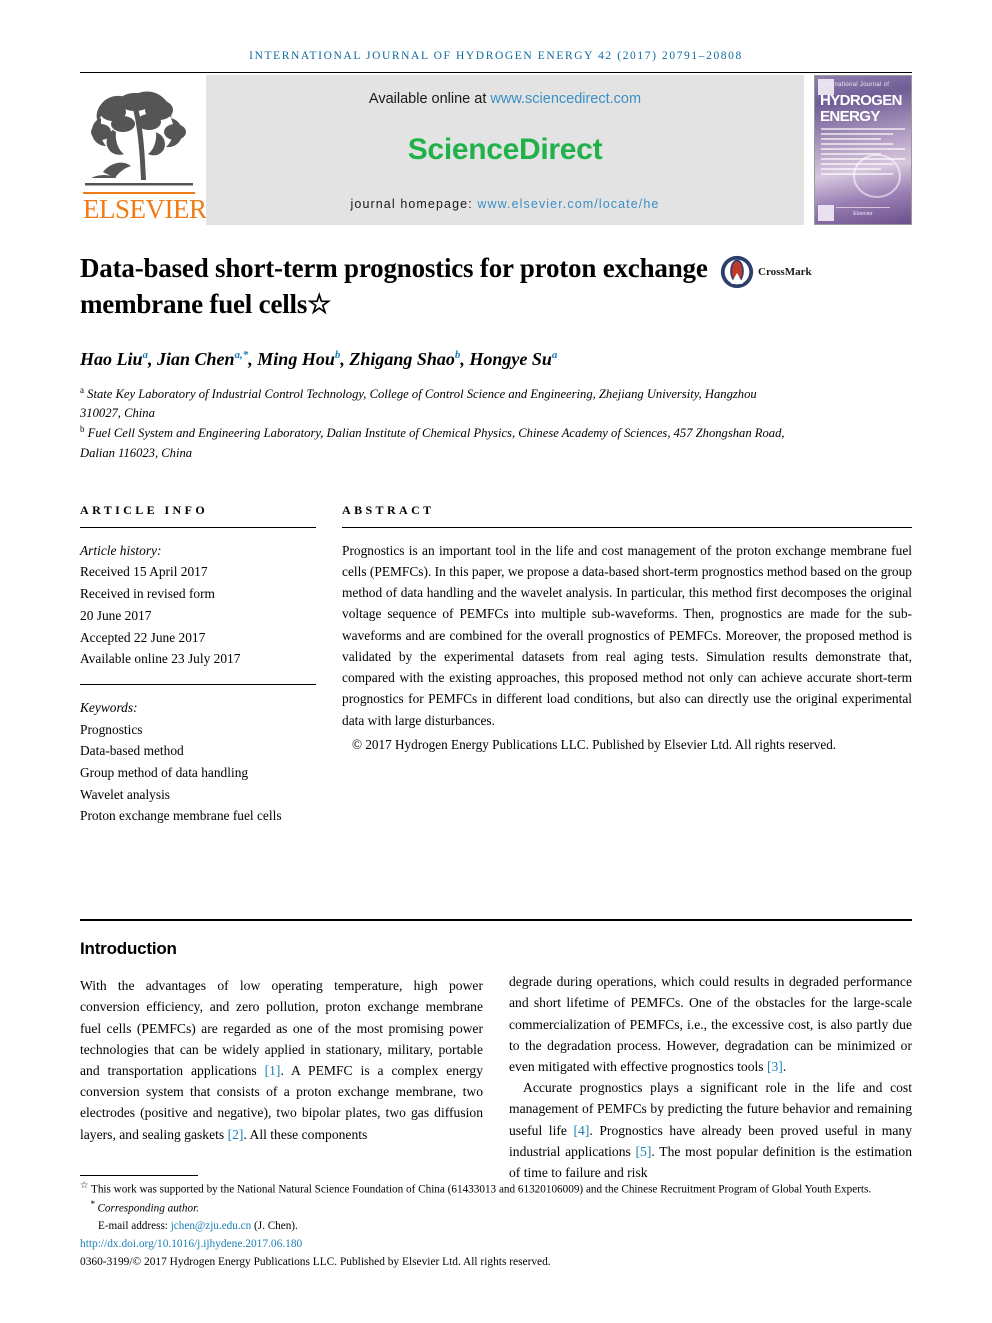 The image size is (992, 1323). Describe the element at coordinates (644, 1151) in the screenshot. I see `citation-ref-5: [5]` at that location.